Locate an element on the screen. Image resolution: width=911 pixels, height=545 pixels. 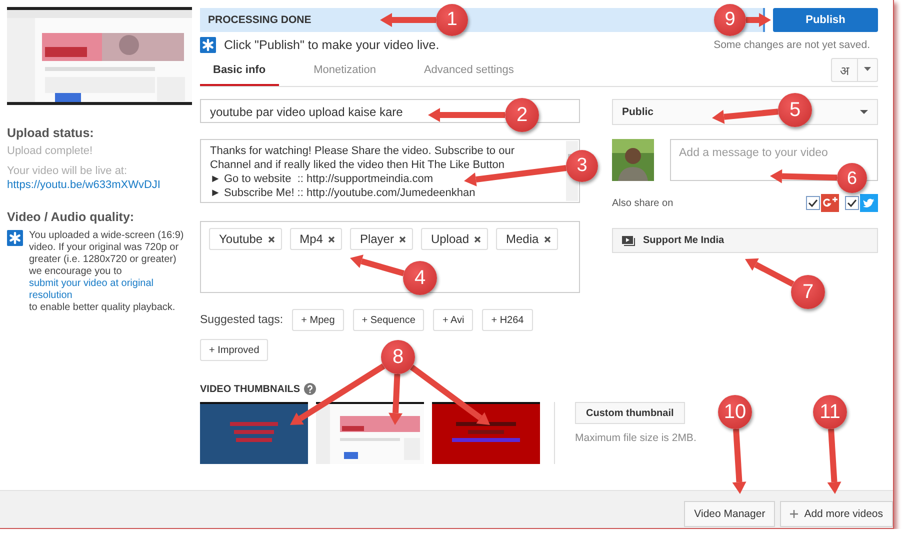
twitter-icon is located at coordinates (869, 203).